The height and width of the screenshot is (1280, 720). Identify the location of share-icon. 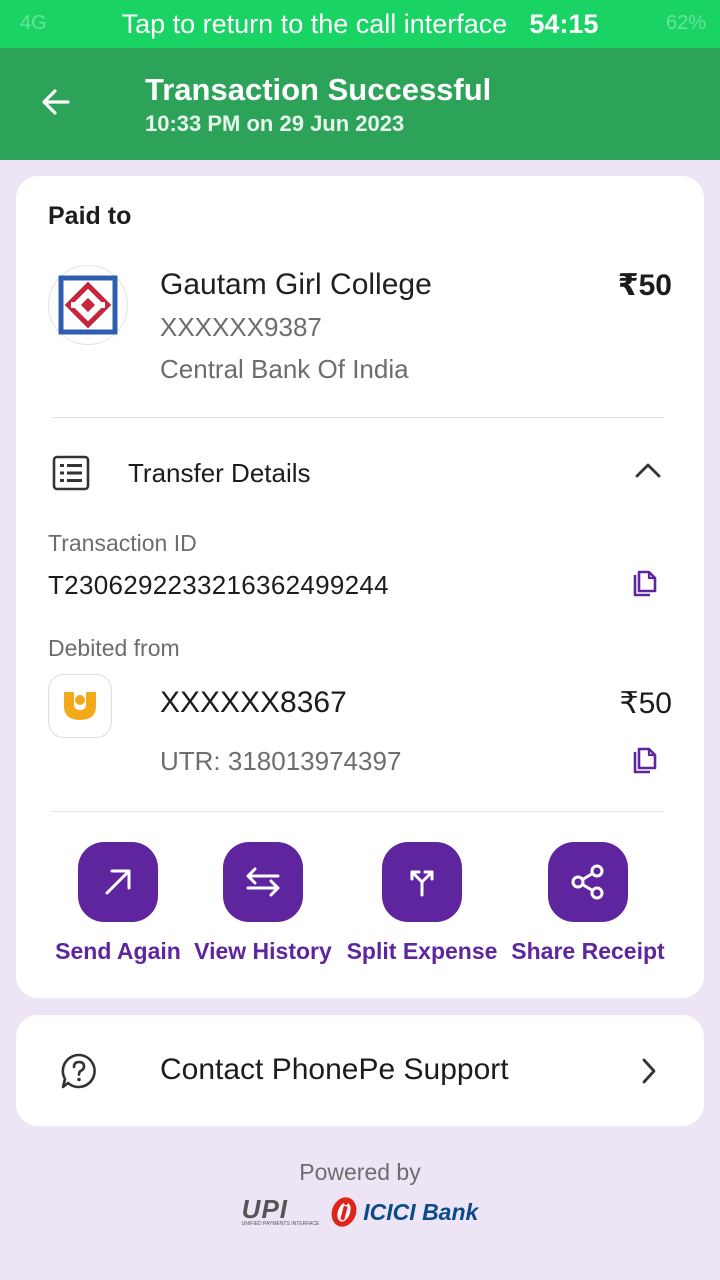
(587, 882).